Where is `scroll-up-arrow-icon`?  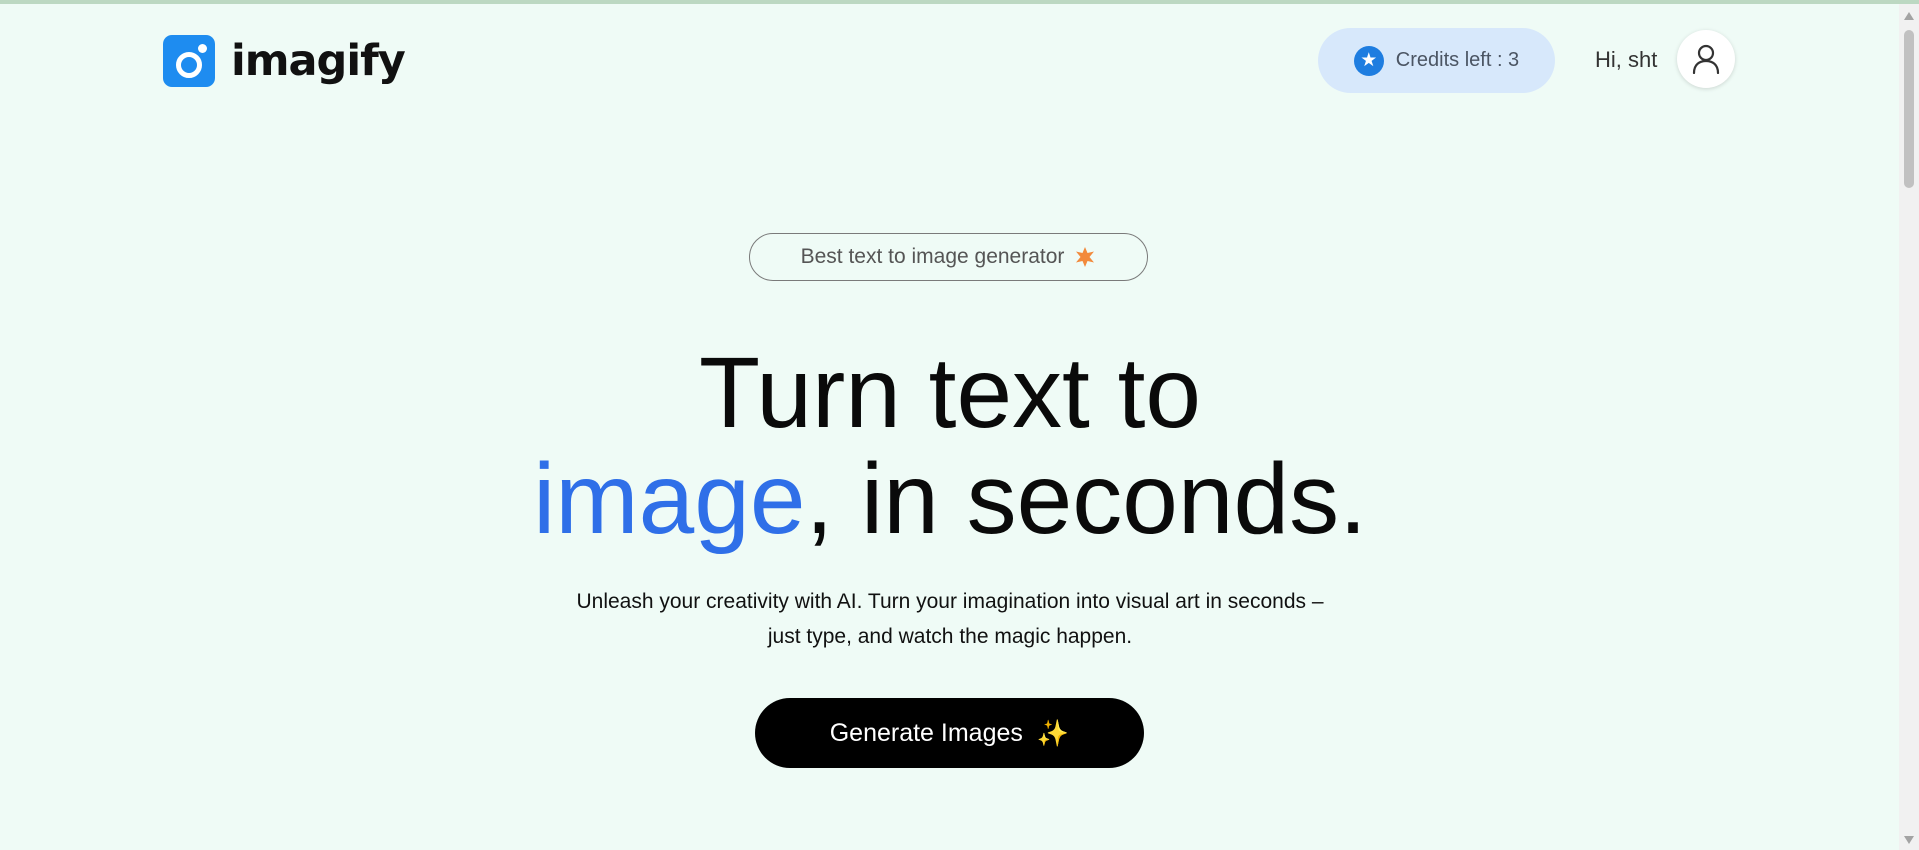 scroll-up-arrow-icon is located at coordinates (1909, 16).